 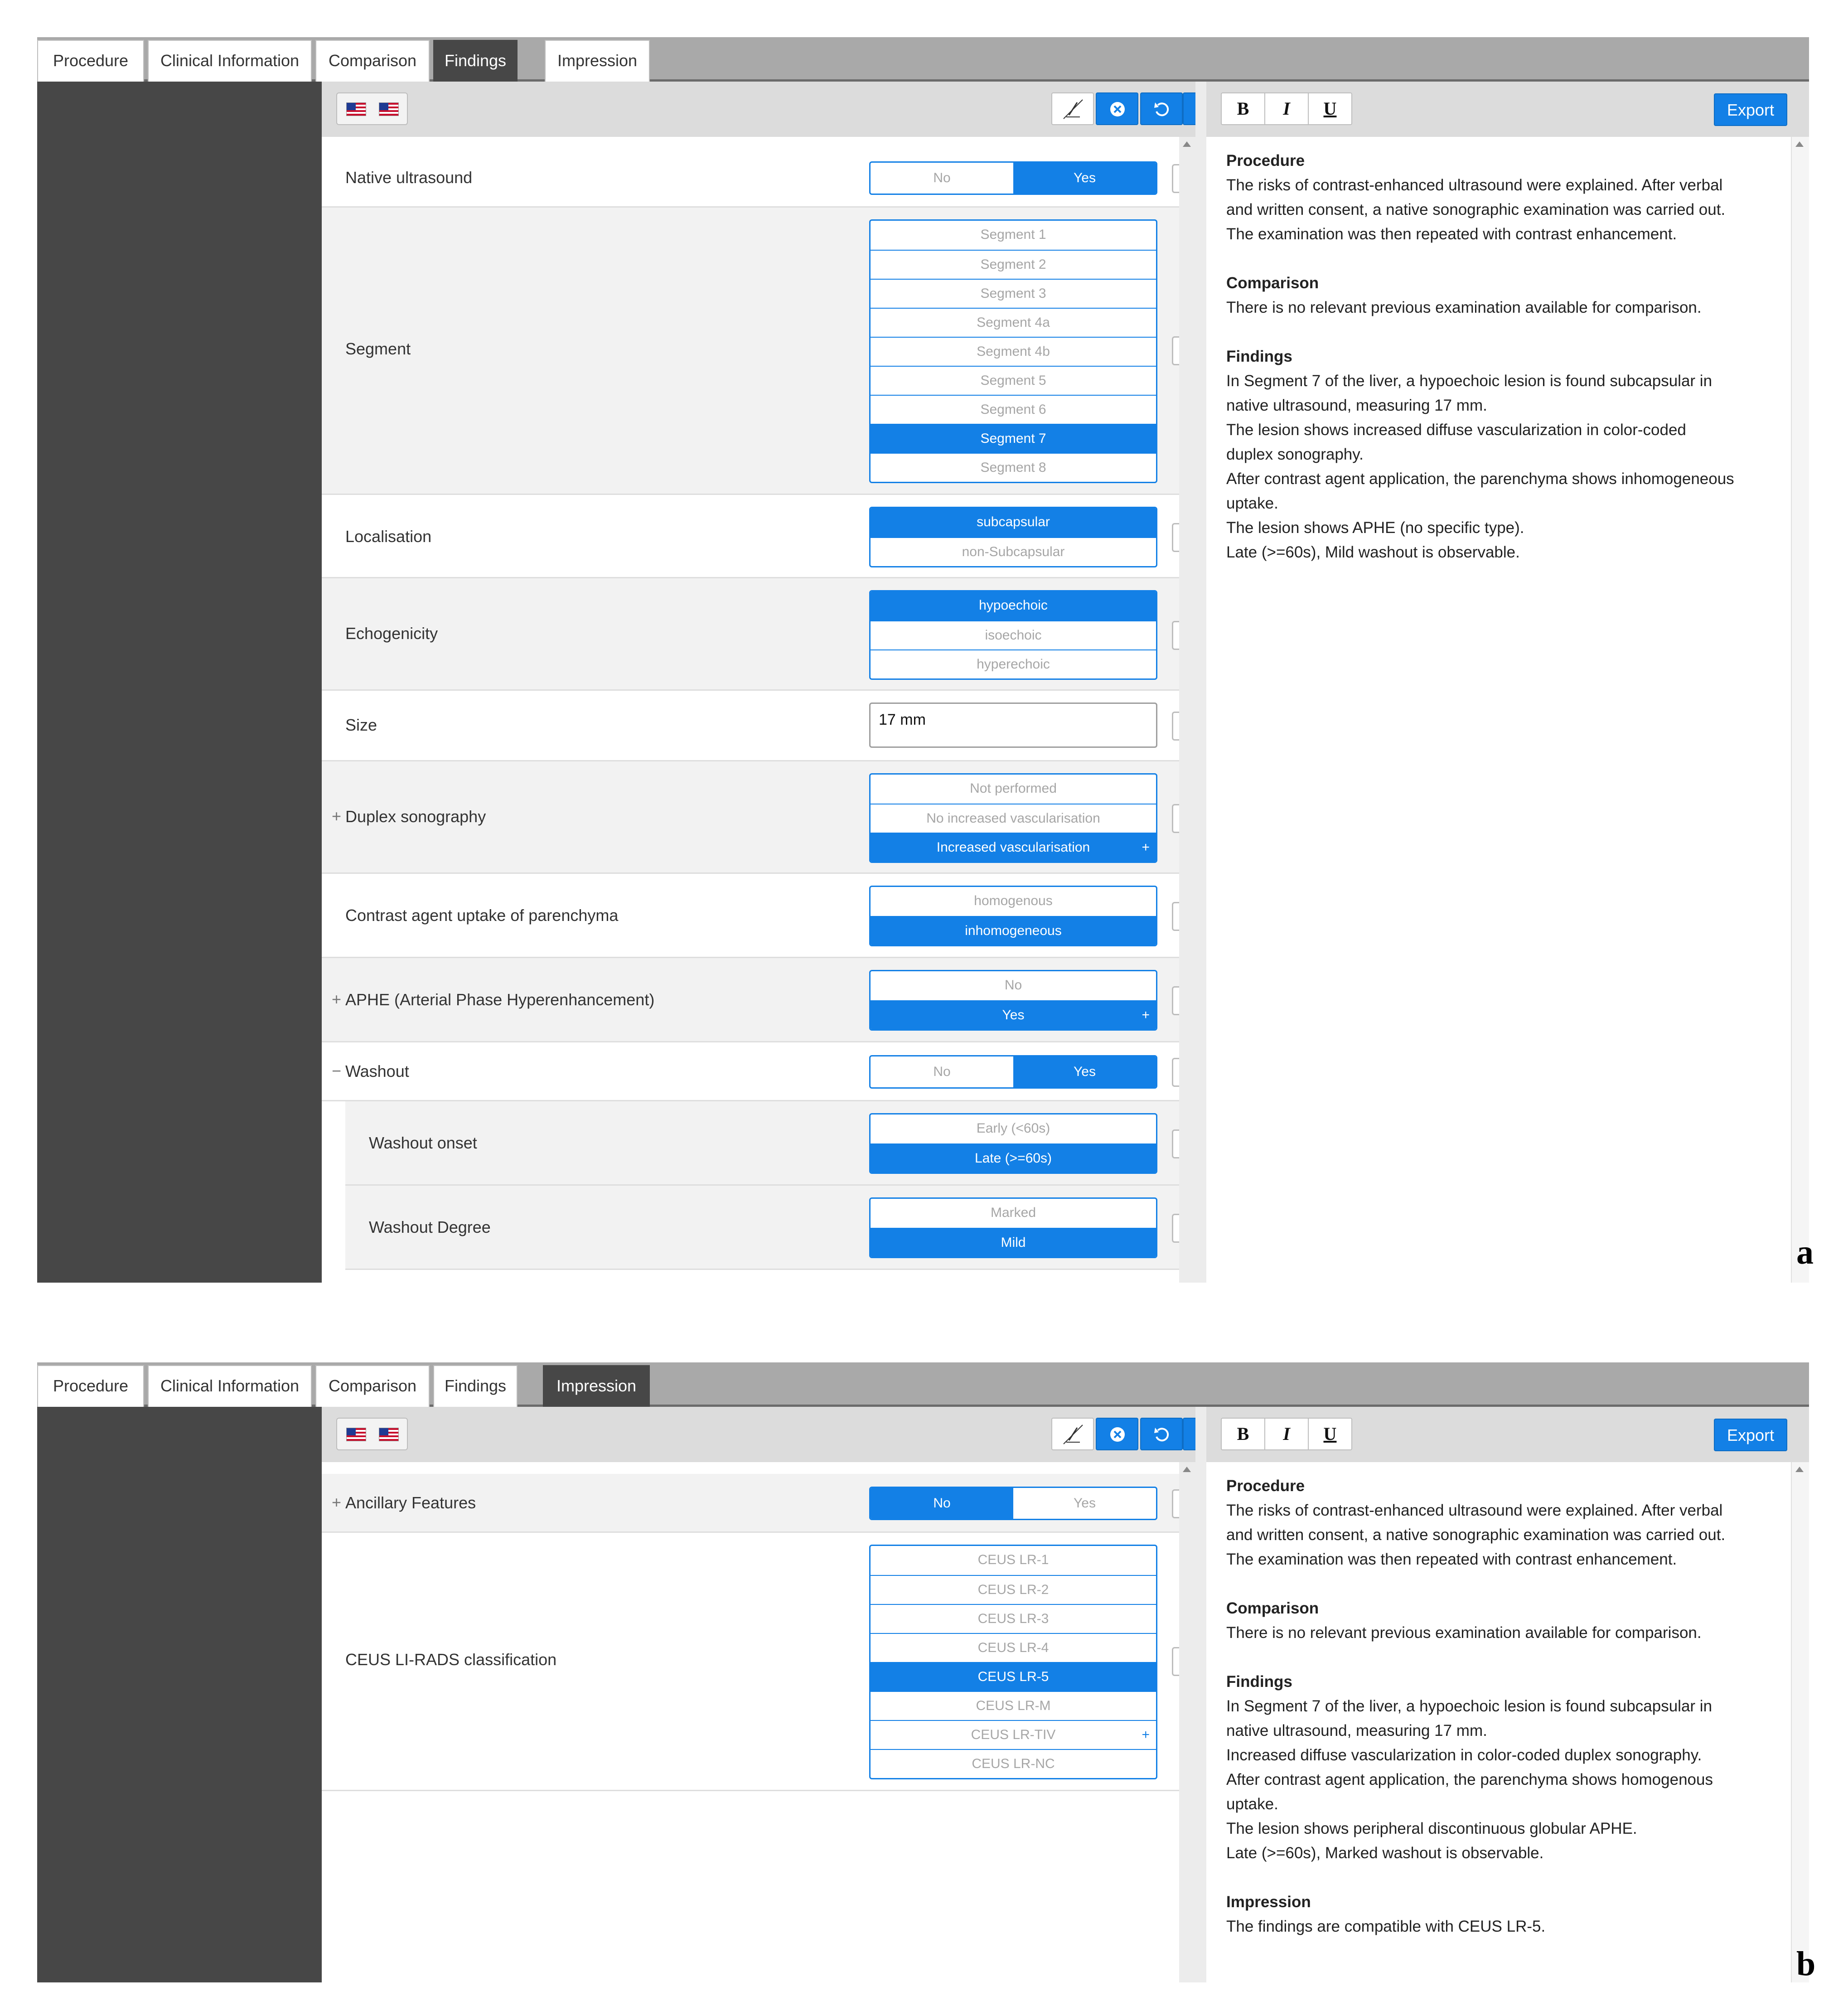 What do you see at coordinates (1013, 551) in the screenshot?
I see `option-non-subcapsular: non-Subcapsular` at bounding box center [1013, 551].